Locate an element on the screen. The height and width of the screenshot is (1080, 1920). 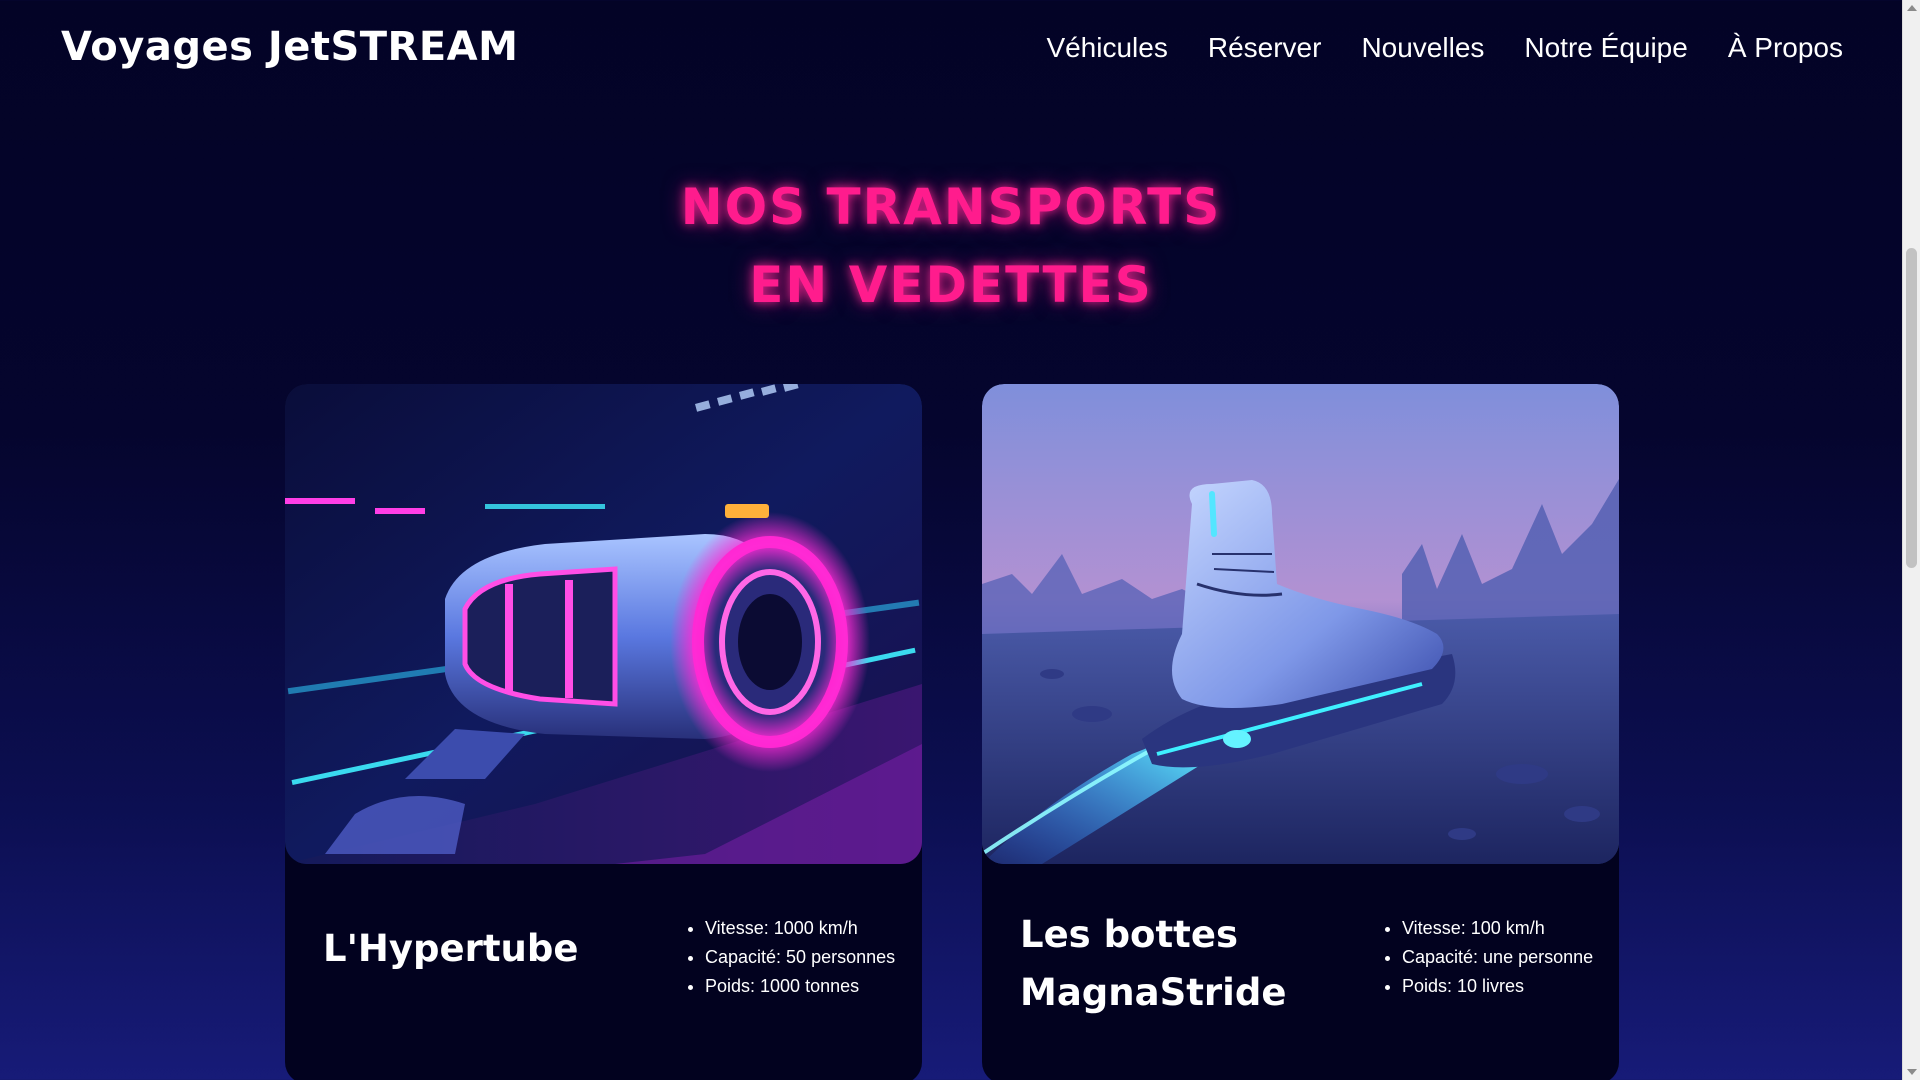
nav-link-a-propos: À Propos is located at coordinates (1785, 48).